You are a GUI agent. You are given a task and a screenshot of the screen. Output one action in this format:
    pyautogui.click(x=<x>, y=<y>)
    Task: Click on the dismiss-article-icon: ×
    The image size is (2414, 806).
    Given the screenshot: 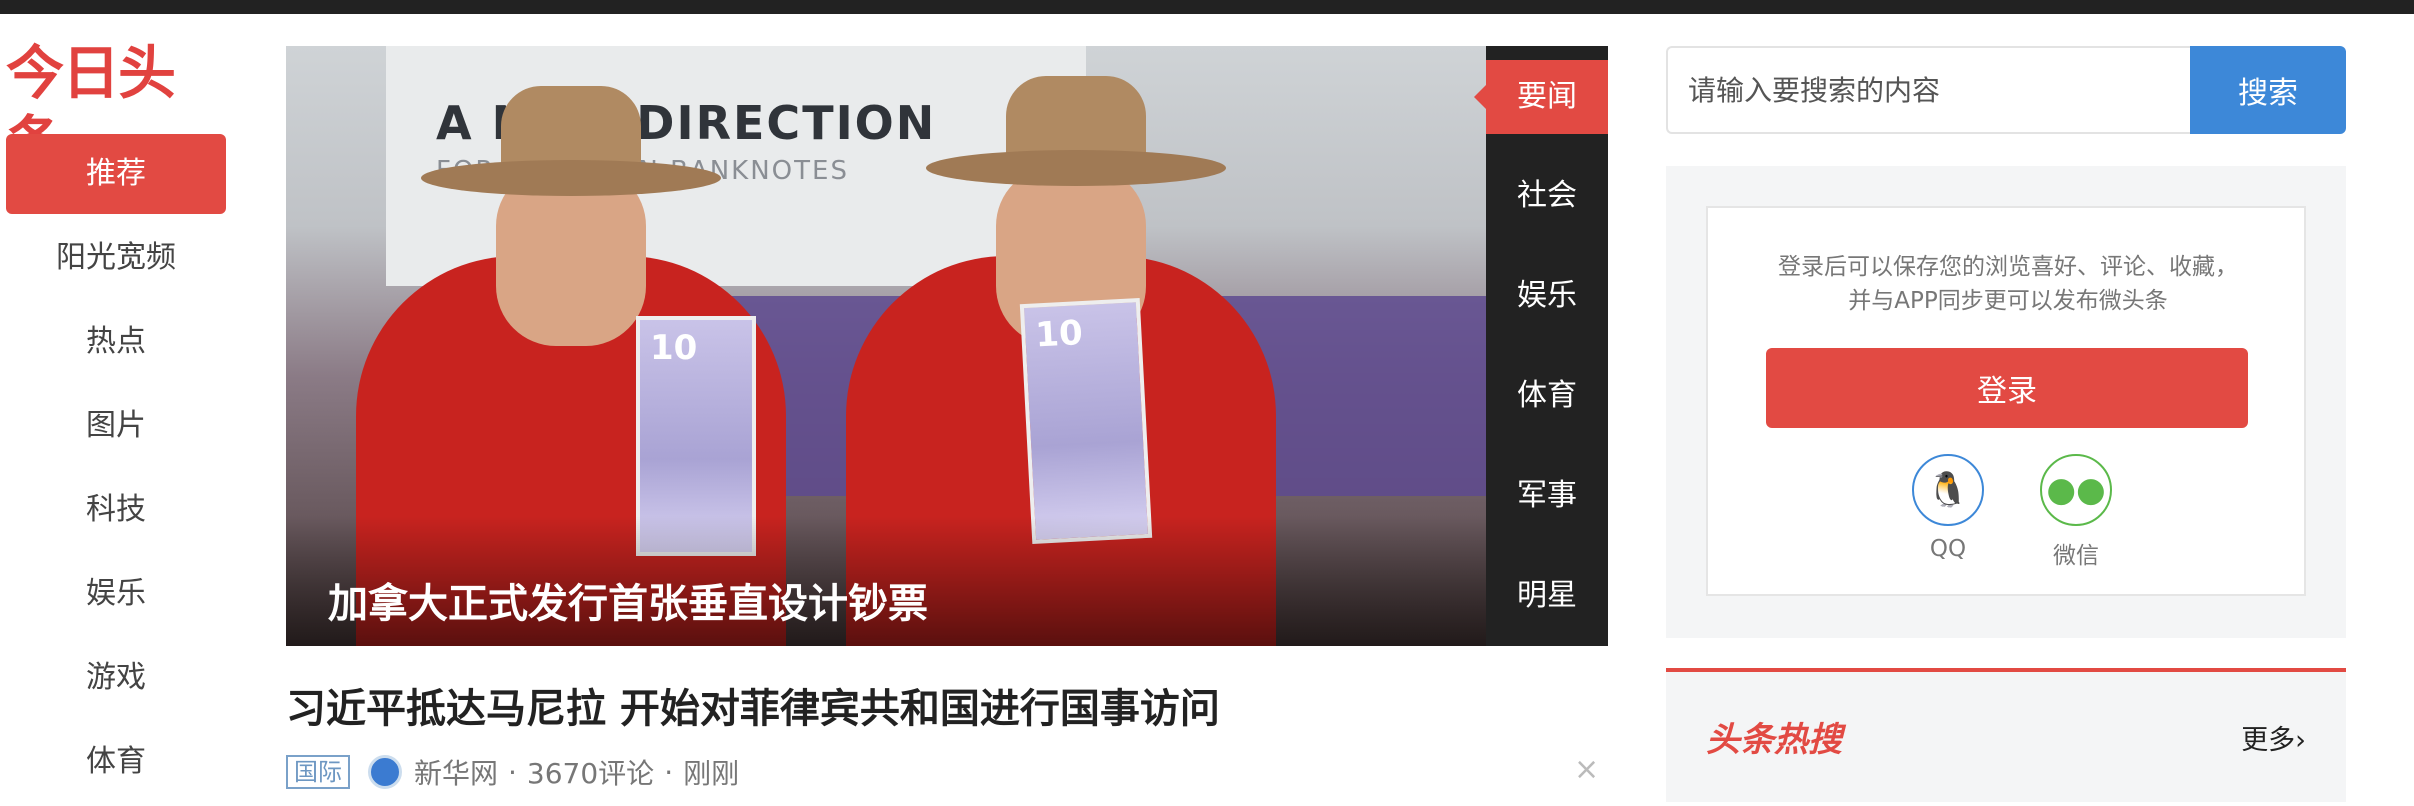 What is the action you would take?
    pyautogui.click(x=1586, y=769)
    